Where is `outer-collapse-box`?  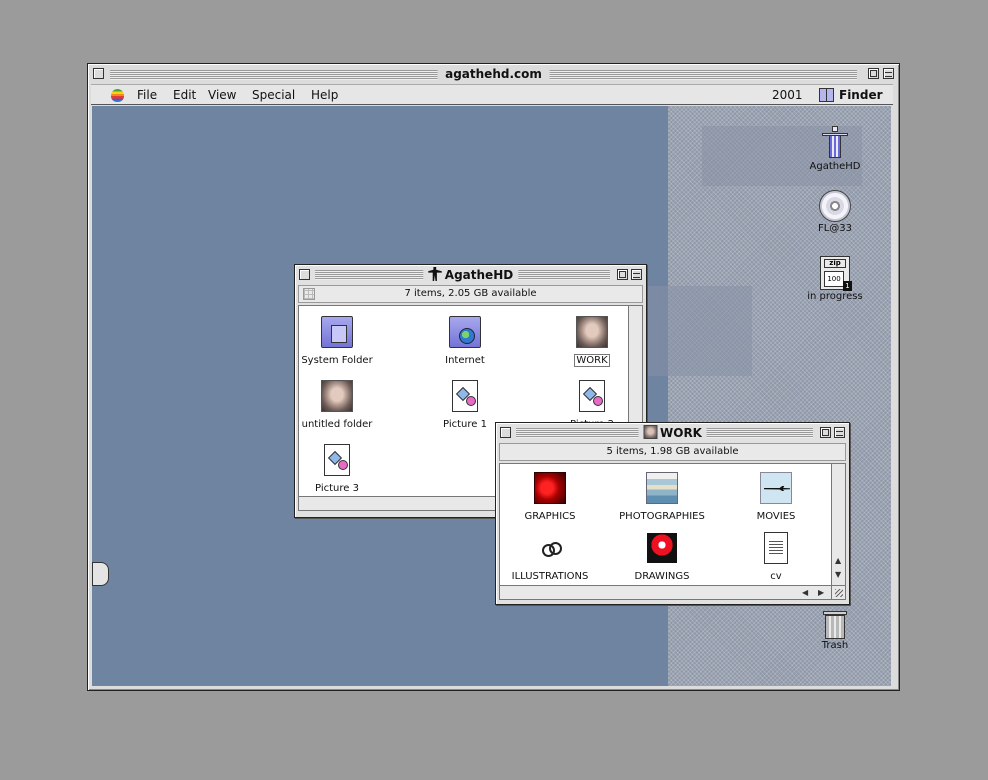
outer-collapse-box is located at coordinates (888, 73).